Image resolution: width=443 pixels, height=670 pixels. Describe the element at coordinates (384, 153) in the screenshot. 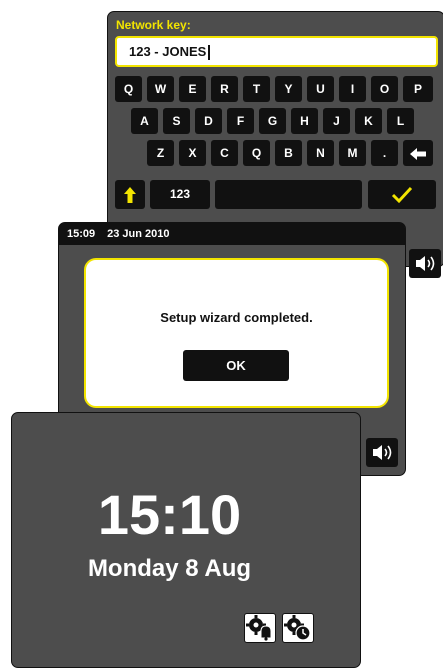

I see `key-period: .` at that location.